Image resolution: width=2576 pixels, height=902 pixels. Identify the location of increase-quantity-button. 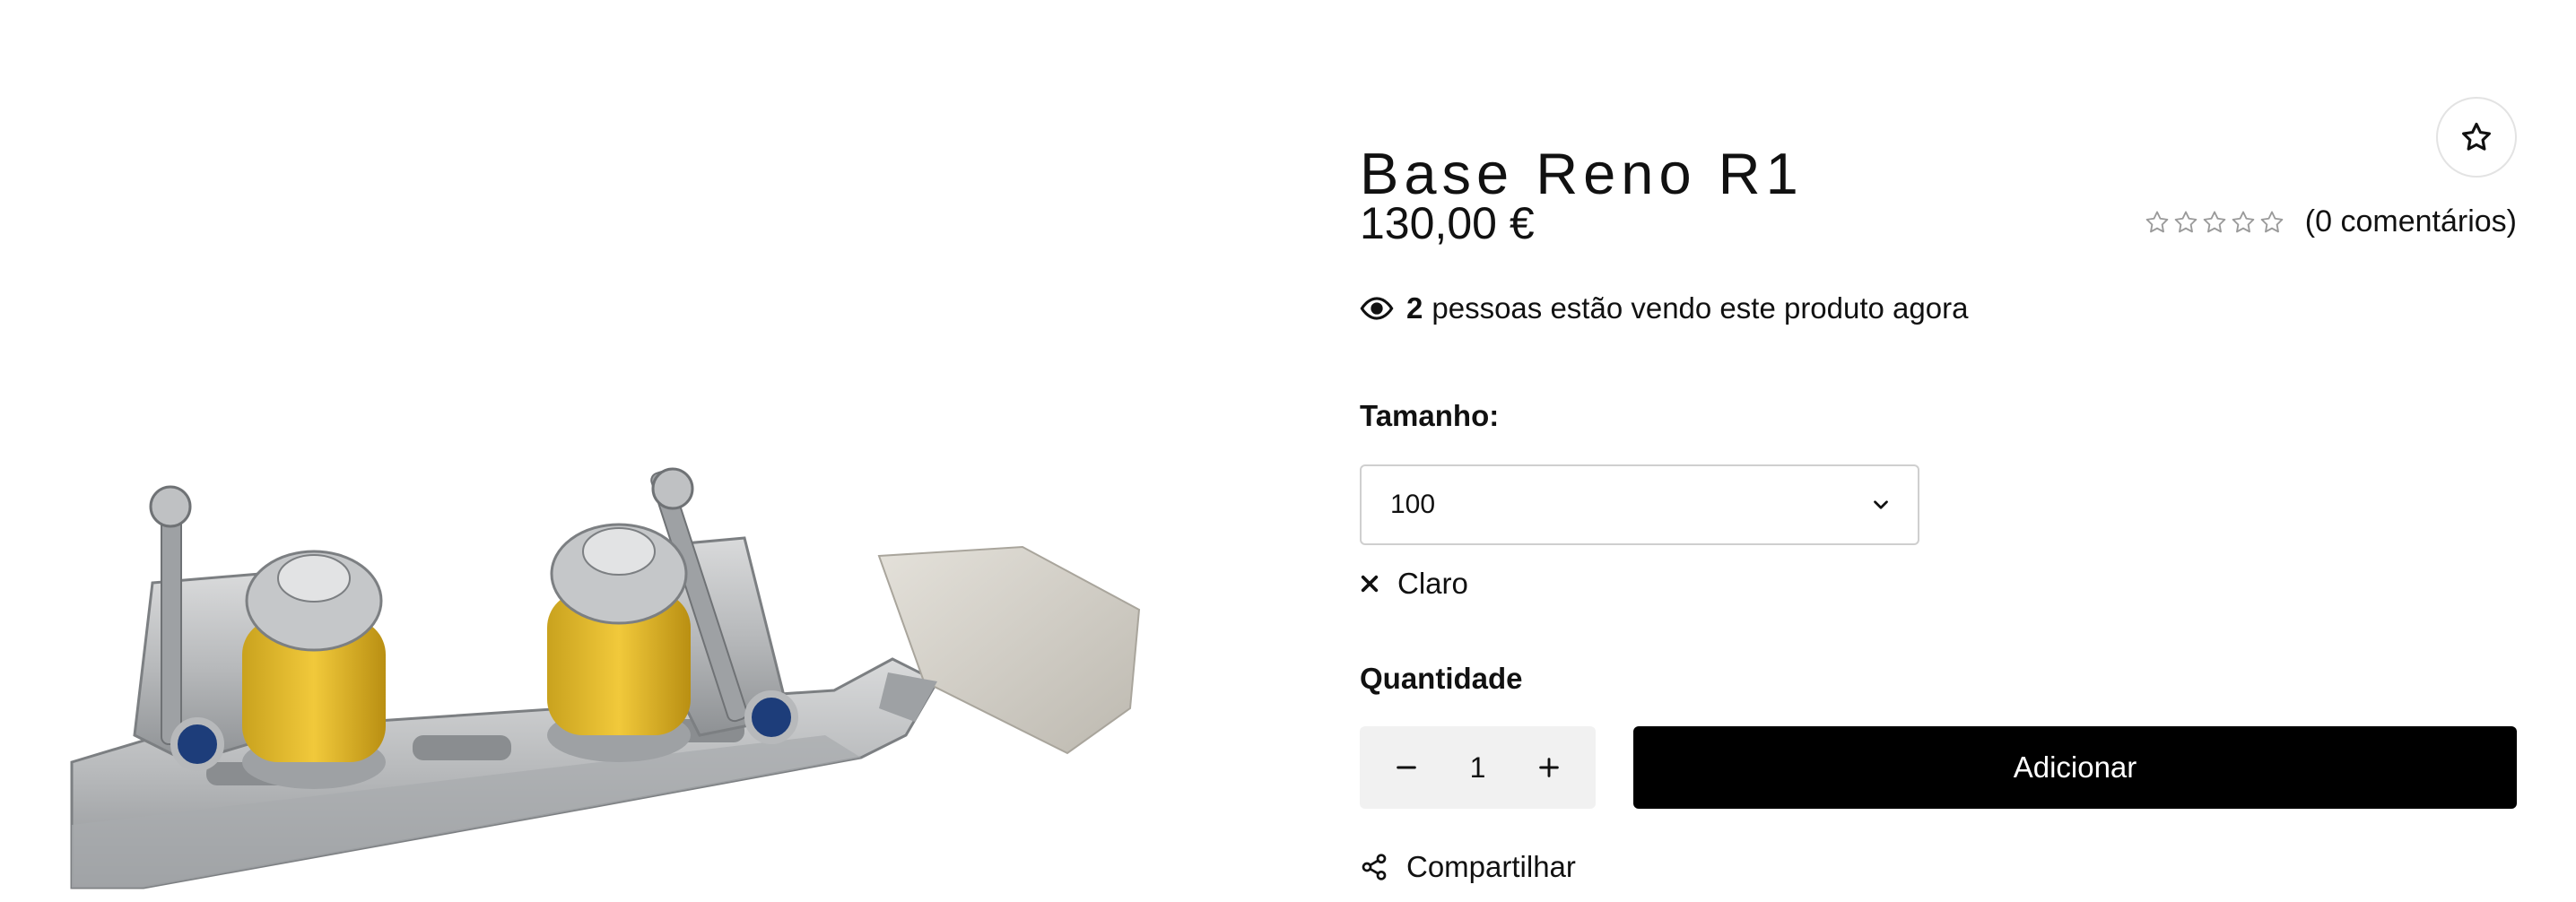
(1549, 767).